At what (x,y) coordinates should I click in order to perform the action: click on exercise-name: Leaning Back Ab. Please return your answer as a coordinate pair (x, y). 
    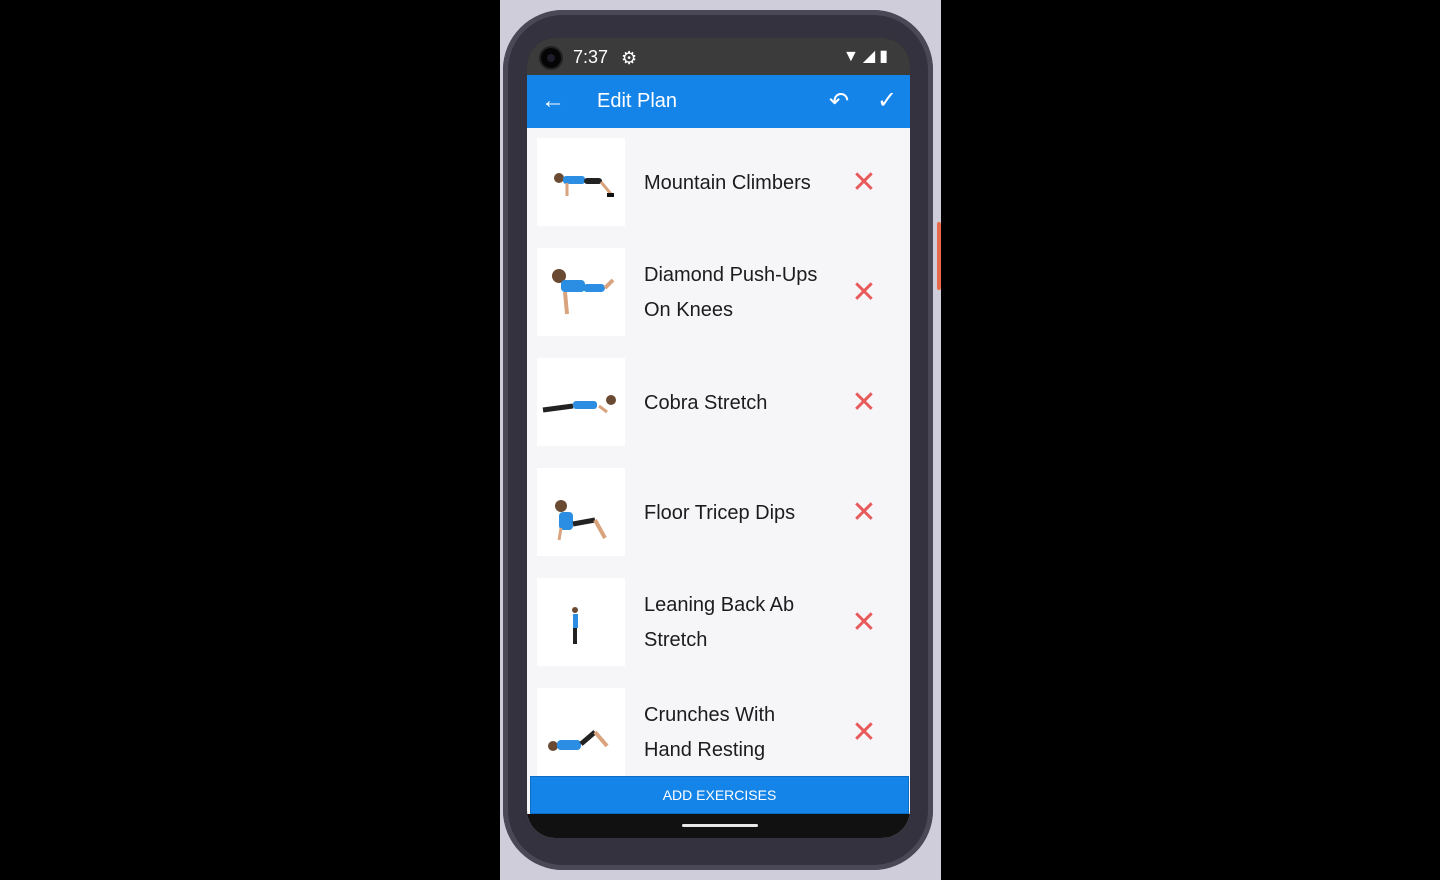
    Looking at the image, I should click on (719, 605).